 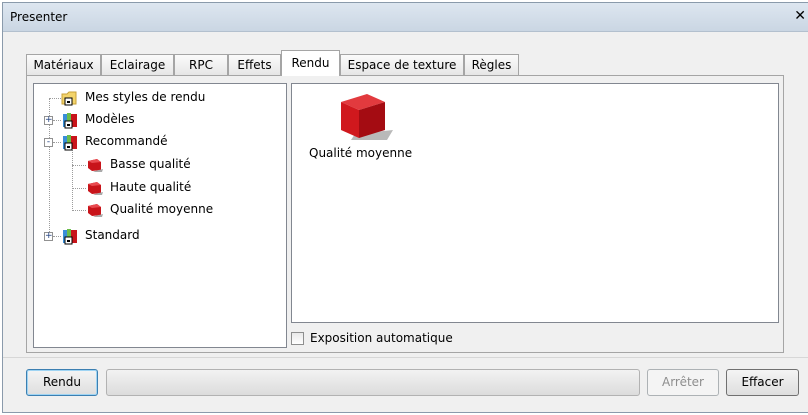 I want to click on tab-eclairage: Eclairage, so click(x=137, y=64).